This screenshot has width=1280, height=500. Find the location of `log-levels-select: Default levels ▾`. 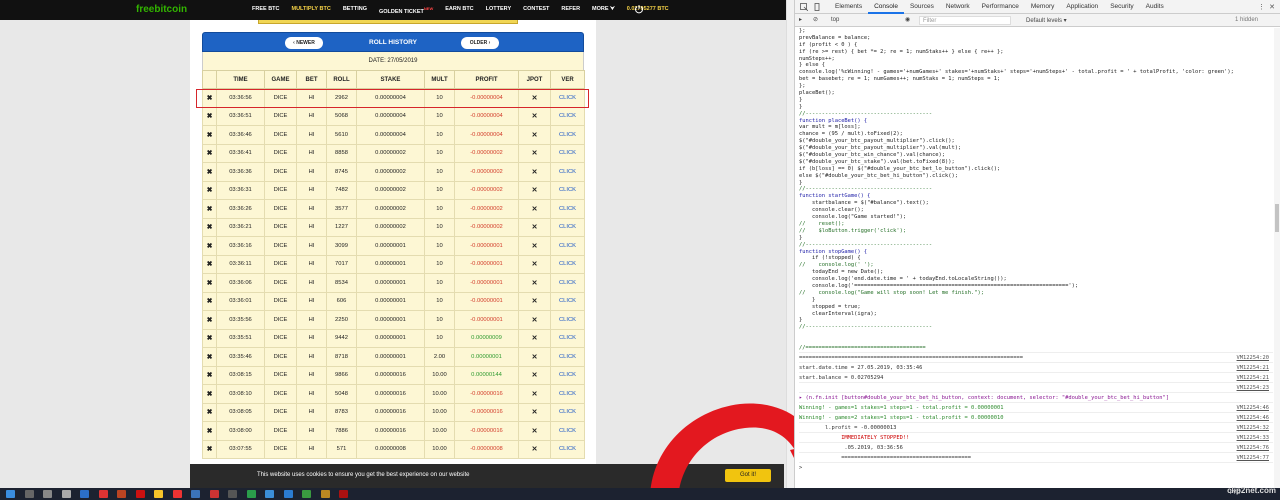

log-levels-select: Default levels ▾ is located at coordinates (1046, 20).